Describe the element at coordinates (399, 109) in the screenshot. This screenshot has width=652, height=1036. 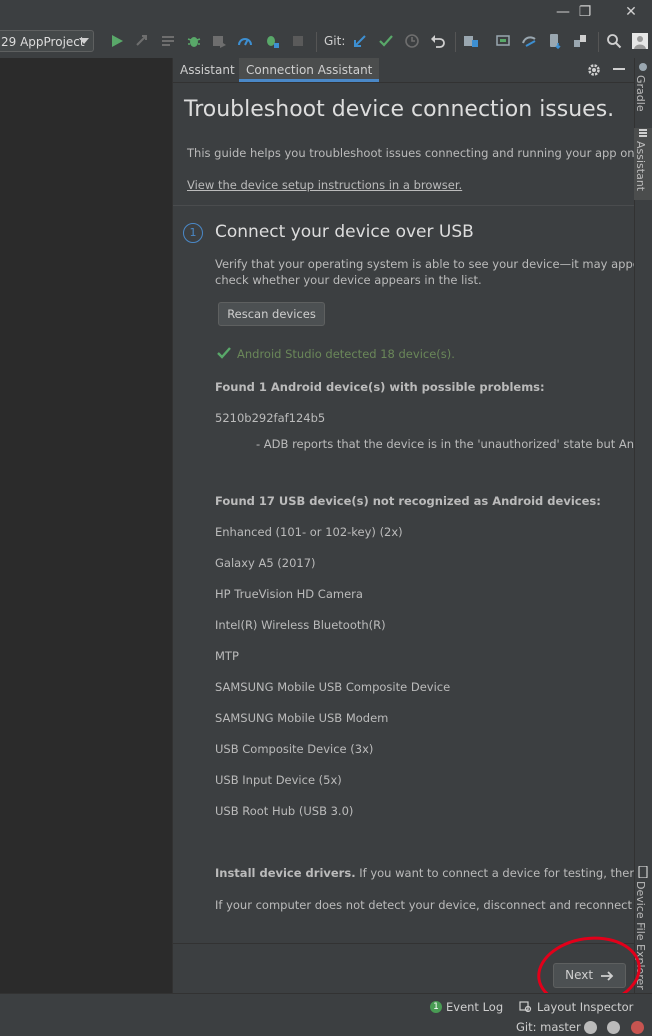
I see `page-title: Troubleshoot device connection issues.` at that location.